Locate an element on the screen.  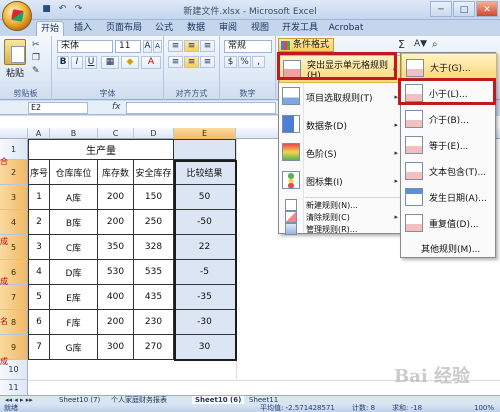
shrink-font-button: A is located at coordinates (157, 46).